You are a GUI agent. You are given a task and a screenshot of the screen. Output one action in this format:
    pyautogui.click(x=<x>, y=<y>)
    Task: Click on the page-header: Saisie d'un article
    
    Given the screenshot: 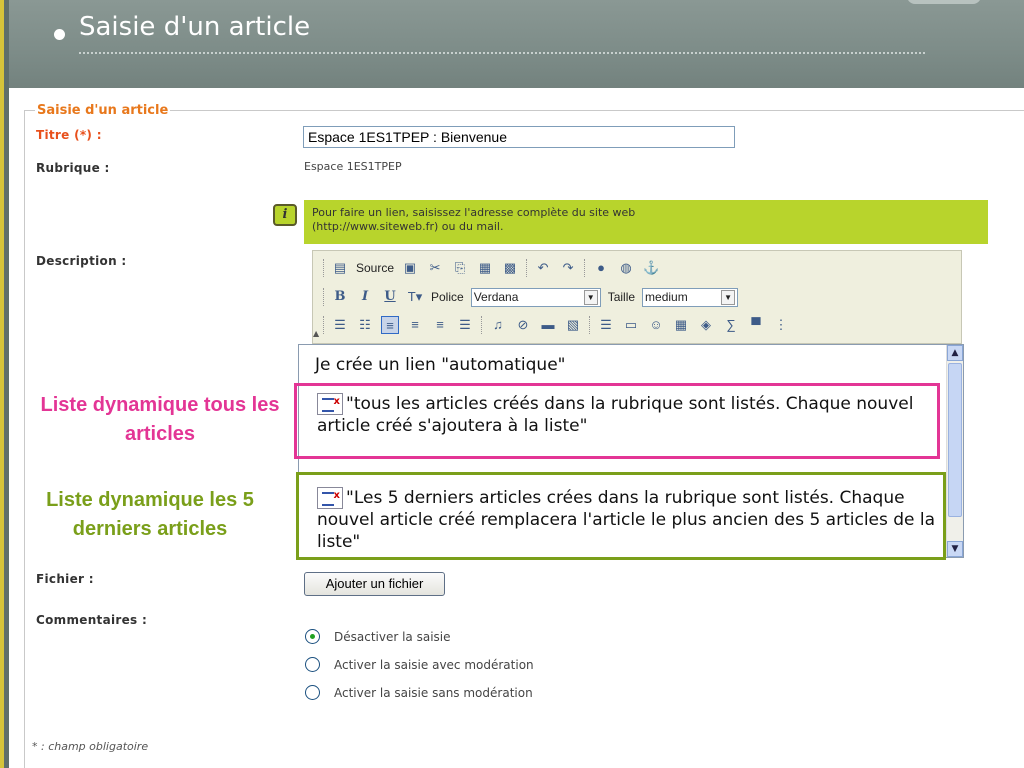 What is the action you would take?
    pyautogui.click(x=516, y=44)
    